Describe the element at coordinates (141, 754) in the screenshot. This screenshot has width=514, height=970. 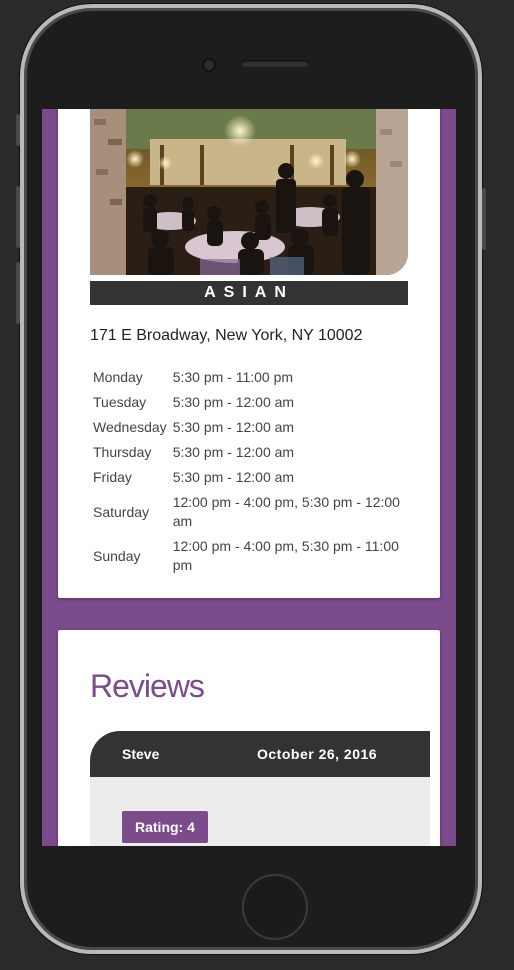
I see `reviewer-name: Steve` at that location.